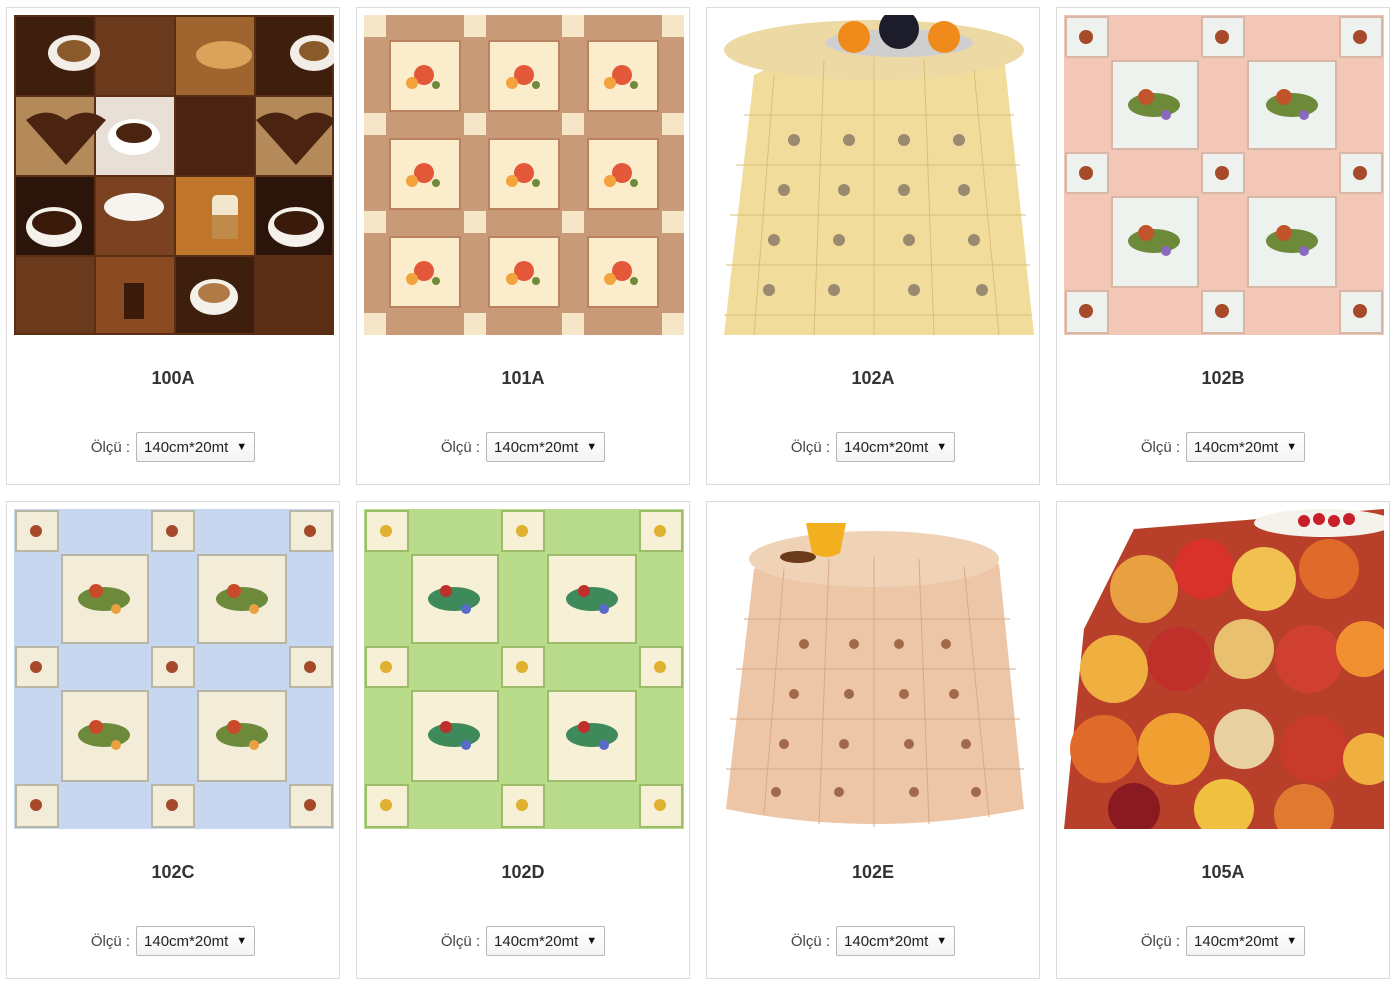 The width and height of the screenshot is (1400, 991). I want to click on product-card: 102B Ölçü : 140cm*20mt ▼, so click(1223, 246).